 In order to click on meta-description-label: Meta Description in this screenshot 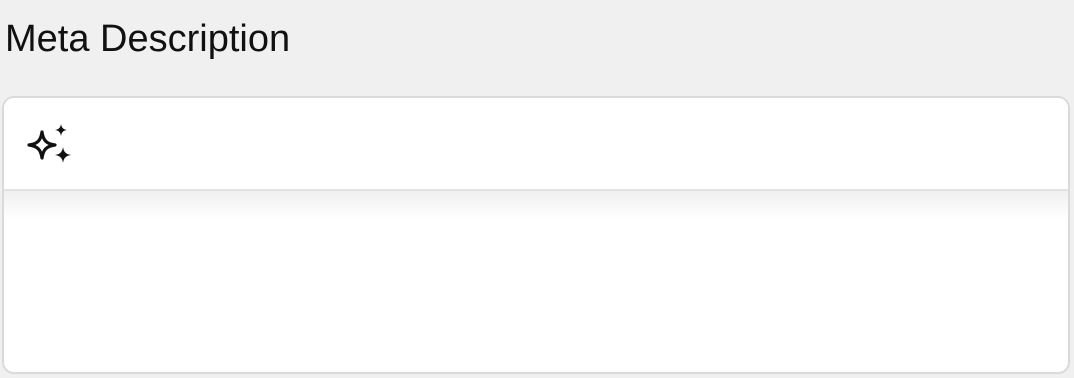, I will do `click(148, 39)`.